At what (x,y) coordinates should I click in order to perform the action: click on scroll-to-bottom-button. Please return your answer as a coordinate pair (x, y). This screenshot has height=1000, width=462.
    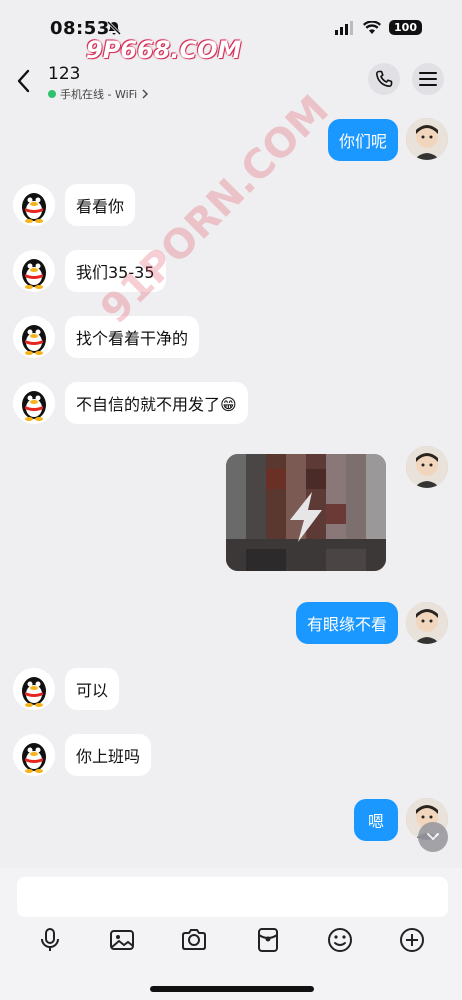
    Looking at the image, I should click on (433, 837).